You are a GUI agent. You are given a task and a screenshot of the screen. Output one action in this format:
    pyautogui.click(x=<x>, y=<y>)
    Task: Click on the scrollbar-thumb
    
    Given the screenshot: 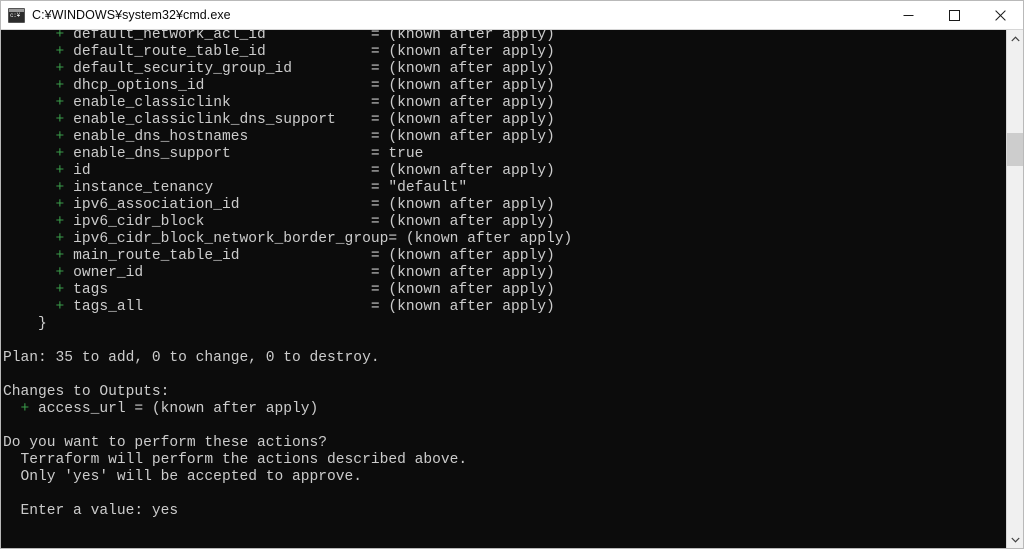 What is the action you would take?
    pyautogui.click(x=1015, y=149)
    